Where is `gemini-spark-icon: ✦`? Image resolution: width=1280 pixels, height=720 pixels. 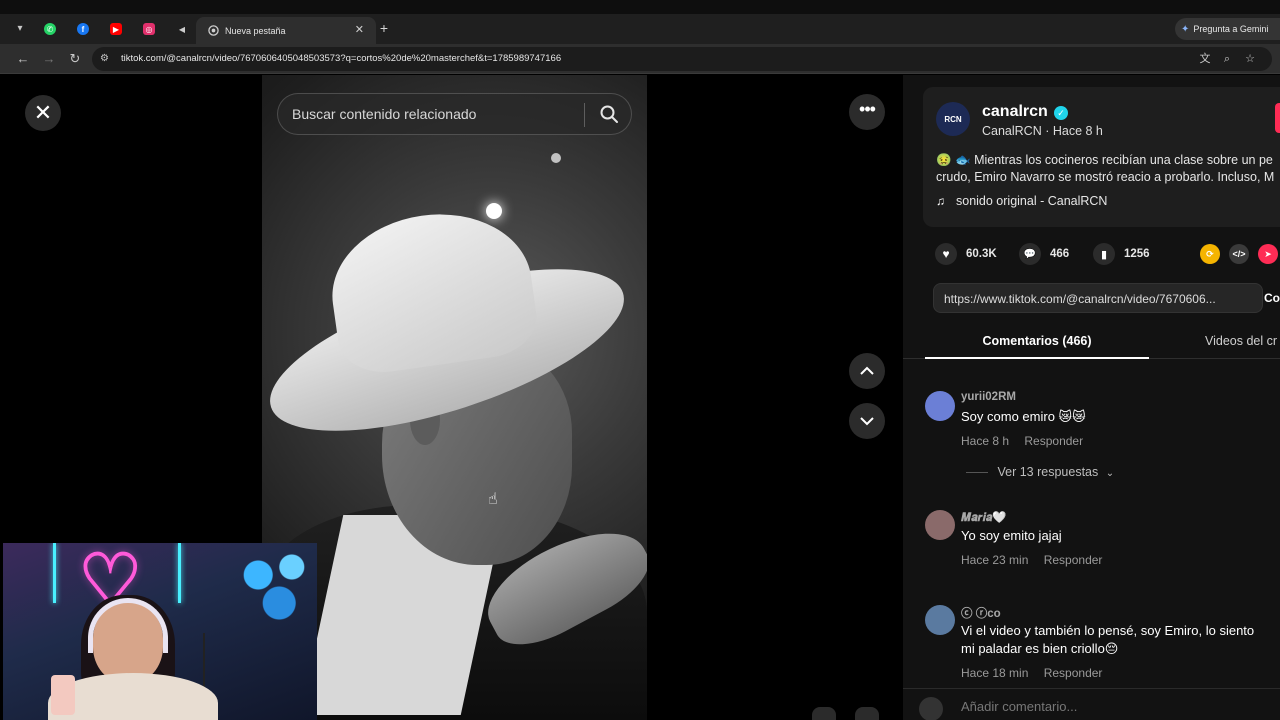 gemini-spark-icon: ✦ is located at coordinates (1185, 29).